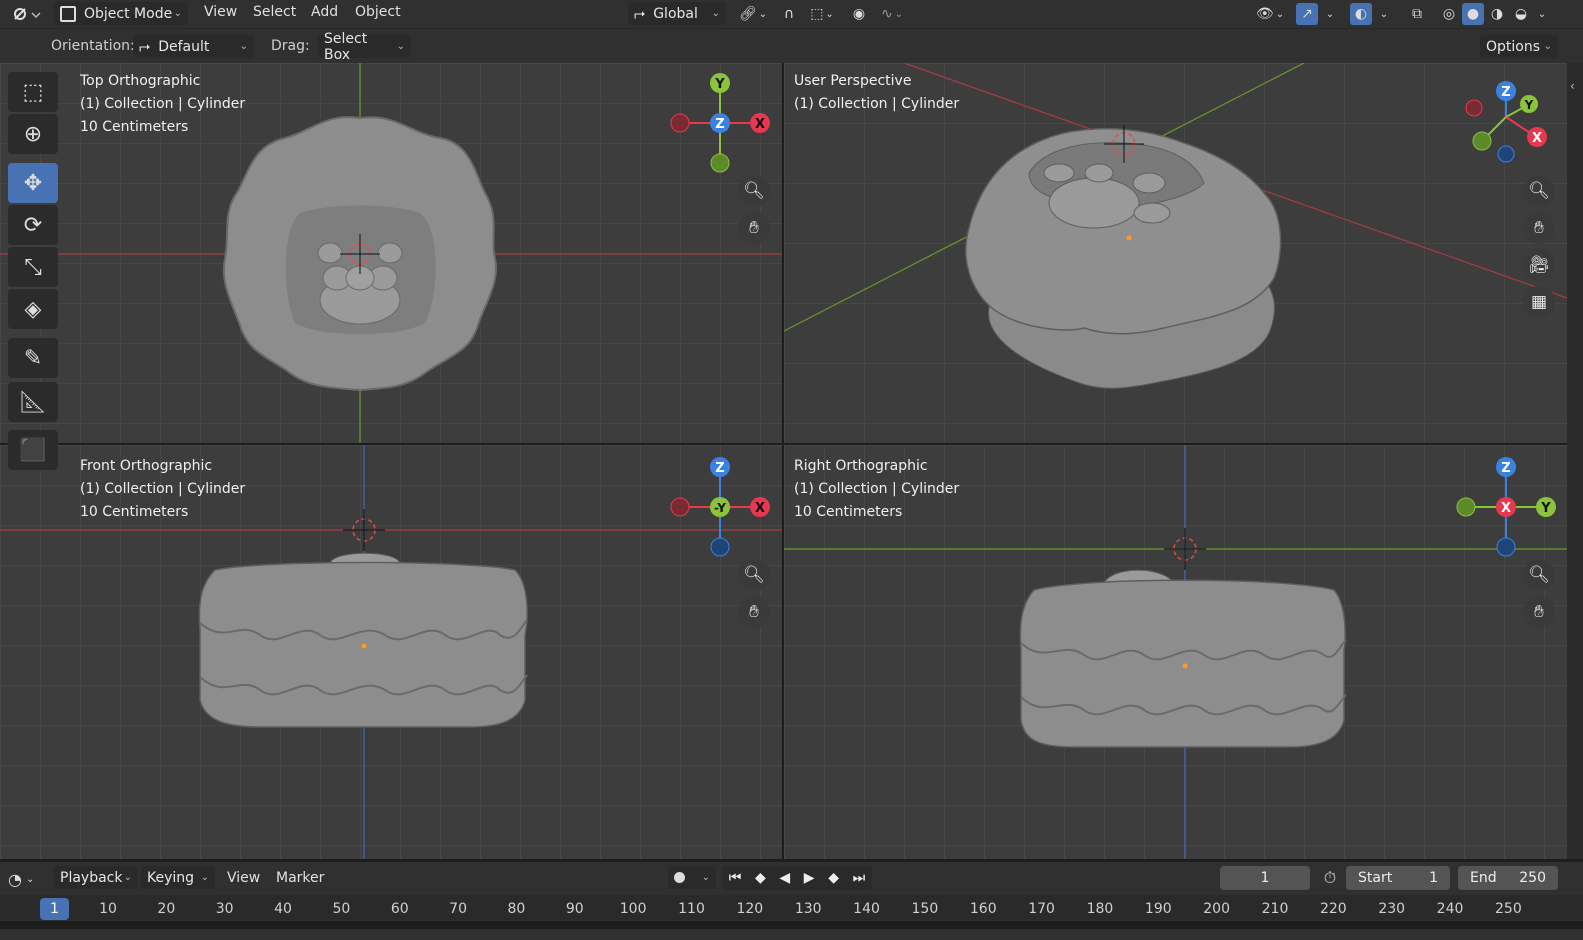 The image size is (1583, 940). I want to click on timeline-menu-marker: Marker, so click(300, 878).